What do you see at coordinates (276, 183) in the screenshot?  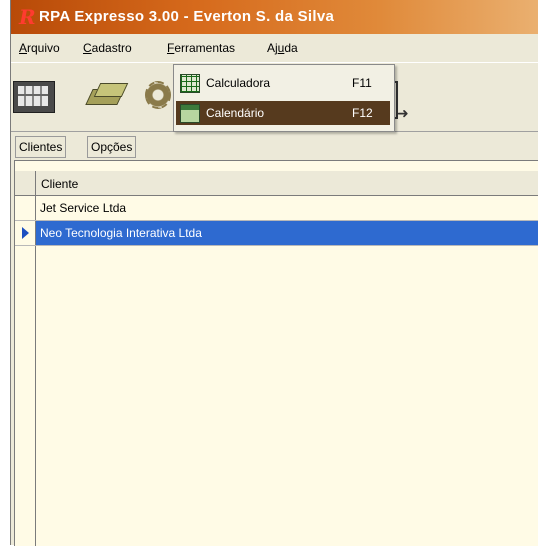 I see `grid-header: Cliente` at bounding box center [276, 183].